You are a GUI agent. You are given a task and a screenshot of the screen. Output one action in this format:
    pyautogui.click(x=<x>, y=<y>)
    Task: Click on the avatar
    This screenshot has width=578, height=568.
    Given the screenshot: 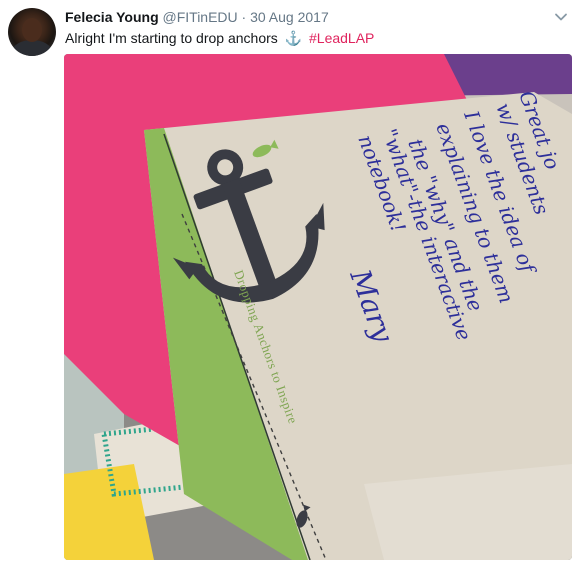 What is the action you would take?
    pyautogui.click(x=32, y=32)
    